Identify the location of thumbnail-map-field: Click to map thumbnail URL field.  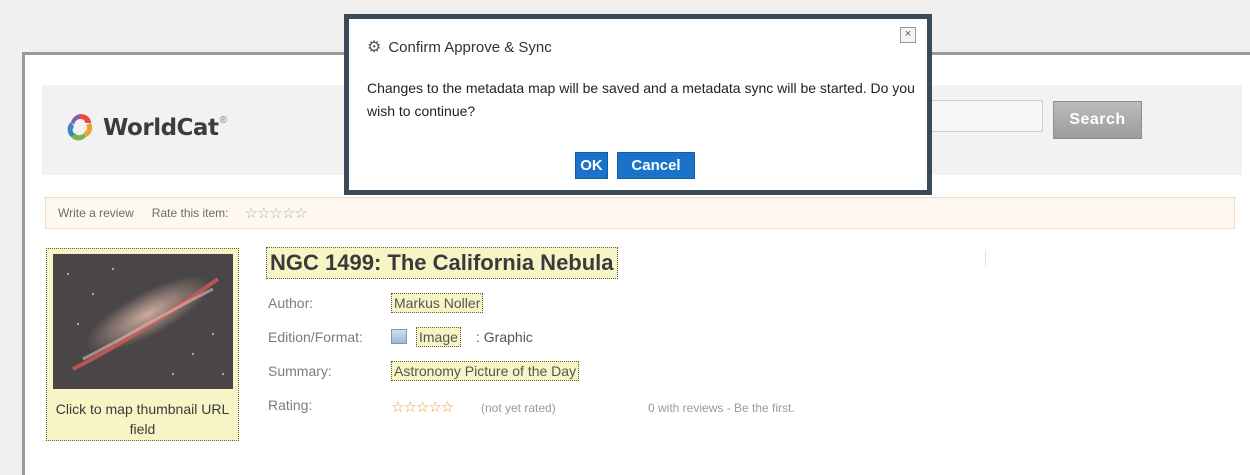
(142, 344).